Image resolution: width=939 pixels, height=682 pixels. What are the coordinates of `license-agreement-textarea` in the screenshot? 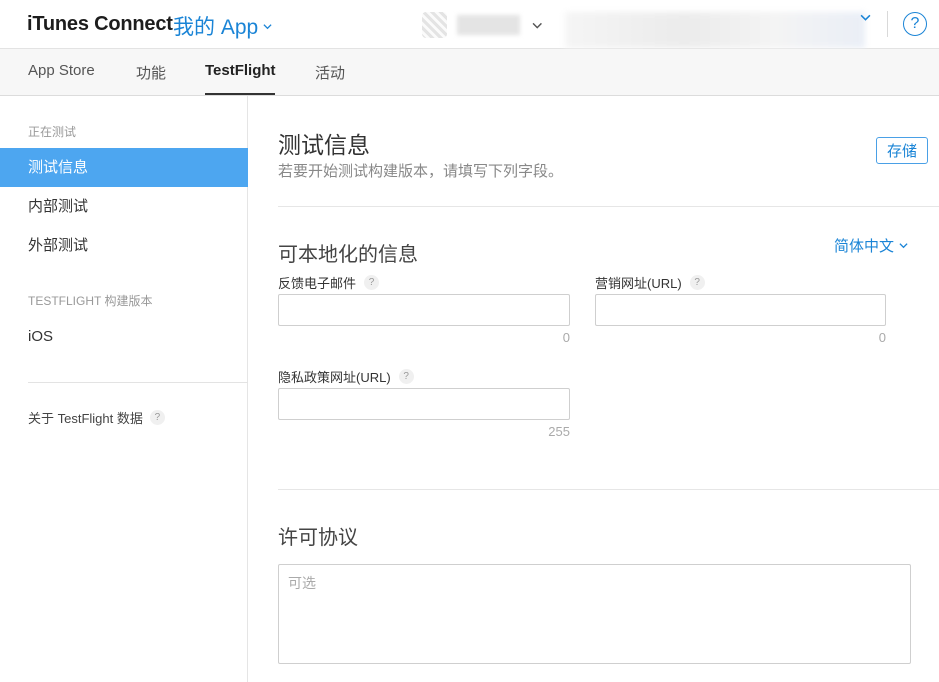 It's located at (594, 614).